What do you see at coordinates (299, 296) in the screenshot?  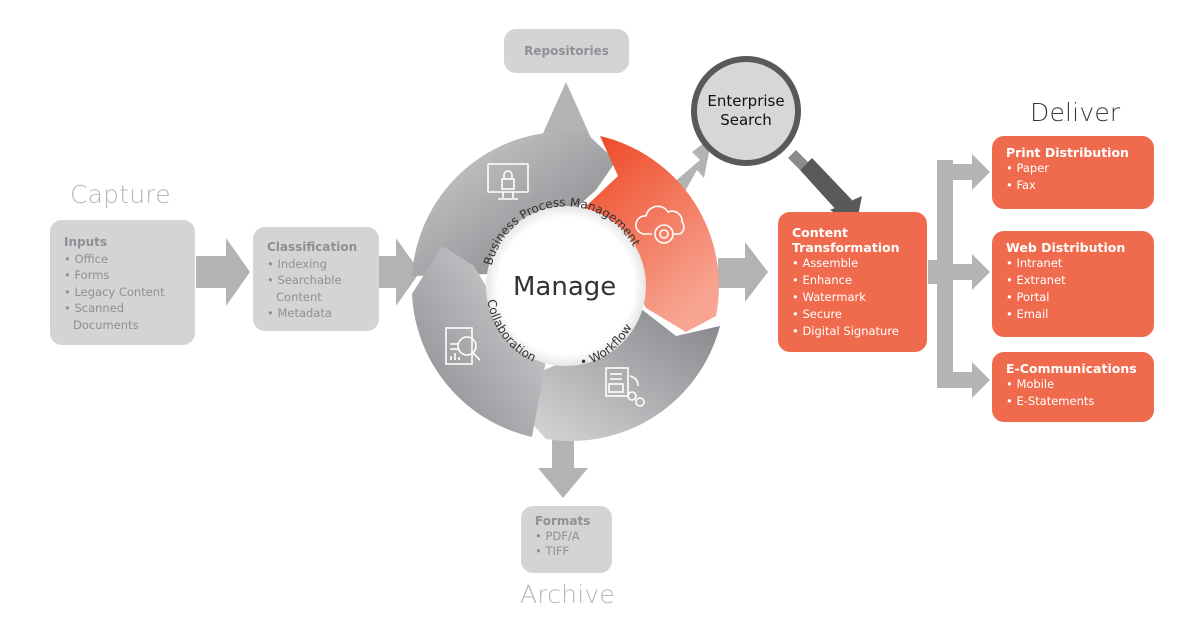 I see `classification-item: Content` at bounding box center [299, 296].